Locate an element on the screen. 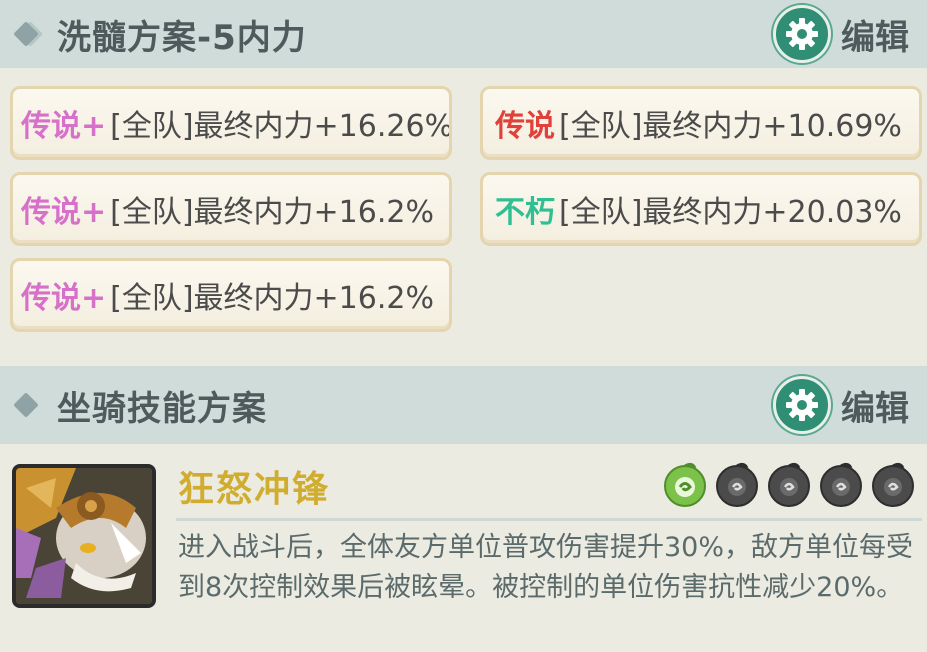 The image size is (927, 652). skill-level-indicator is located at coordinates (789, 485).